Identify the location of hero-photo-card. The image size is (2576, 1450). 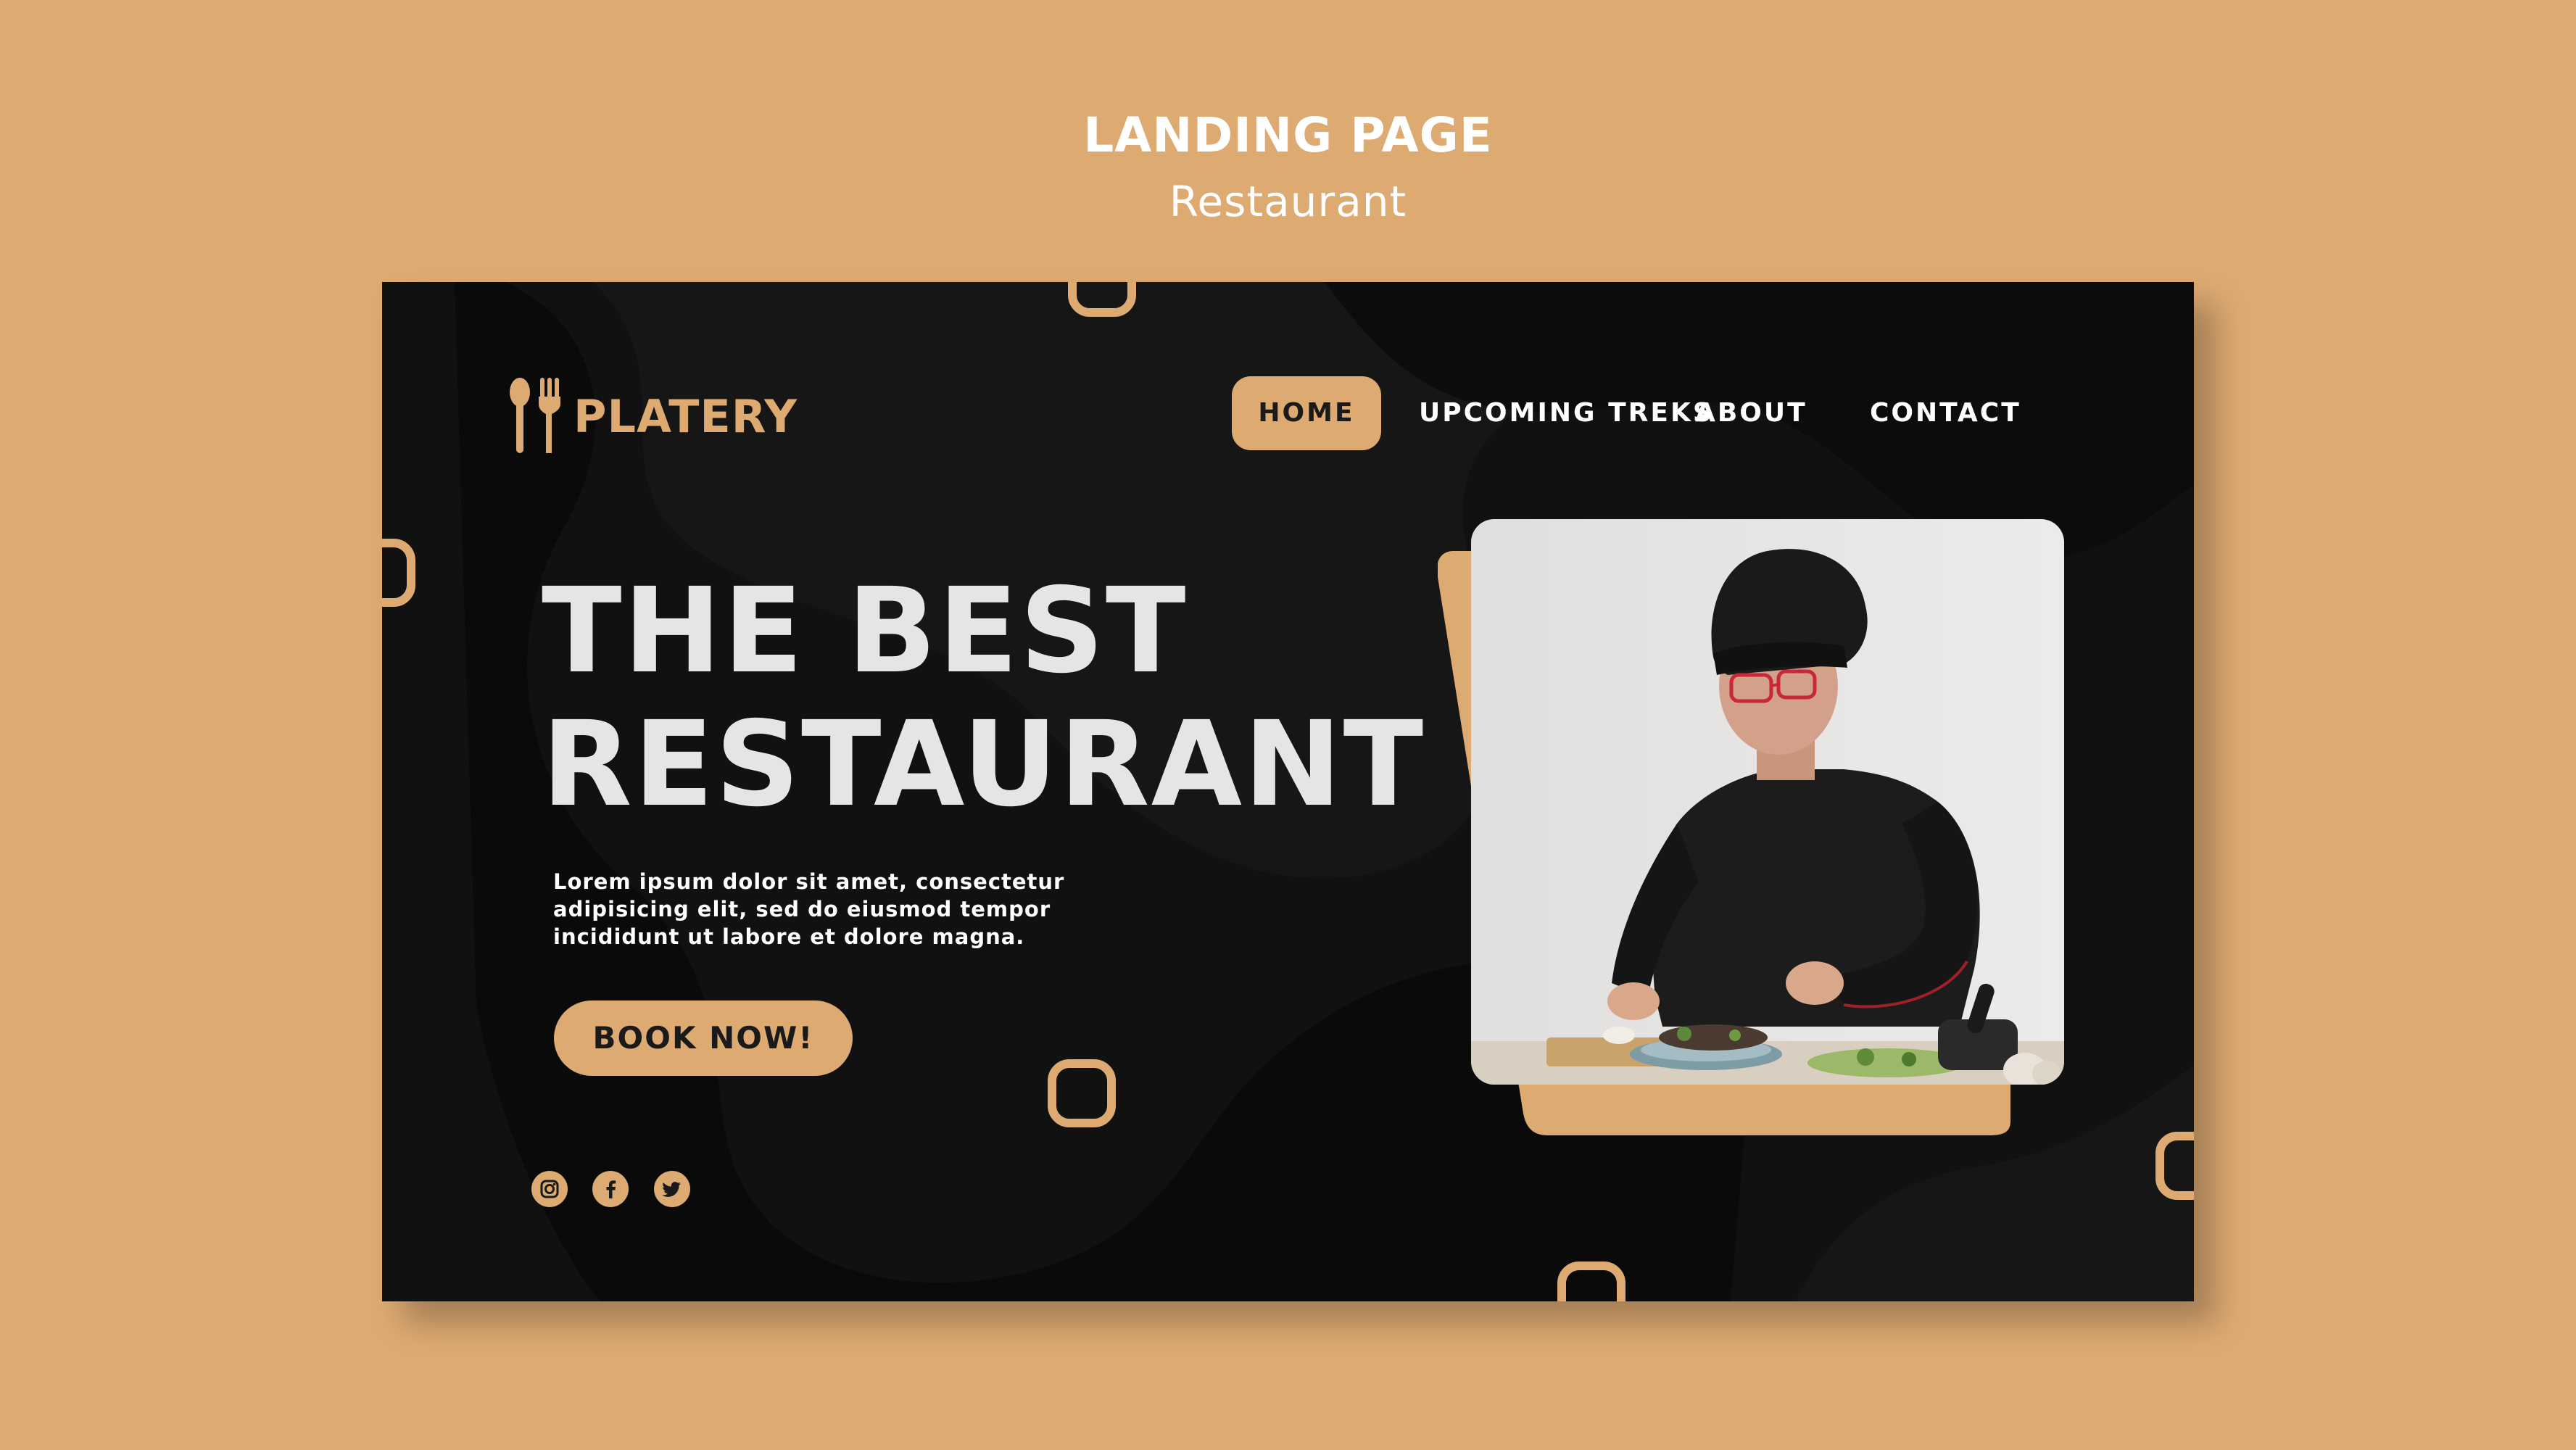
(1797, 827).